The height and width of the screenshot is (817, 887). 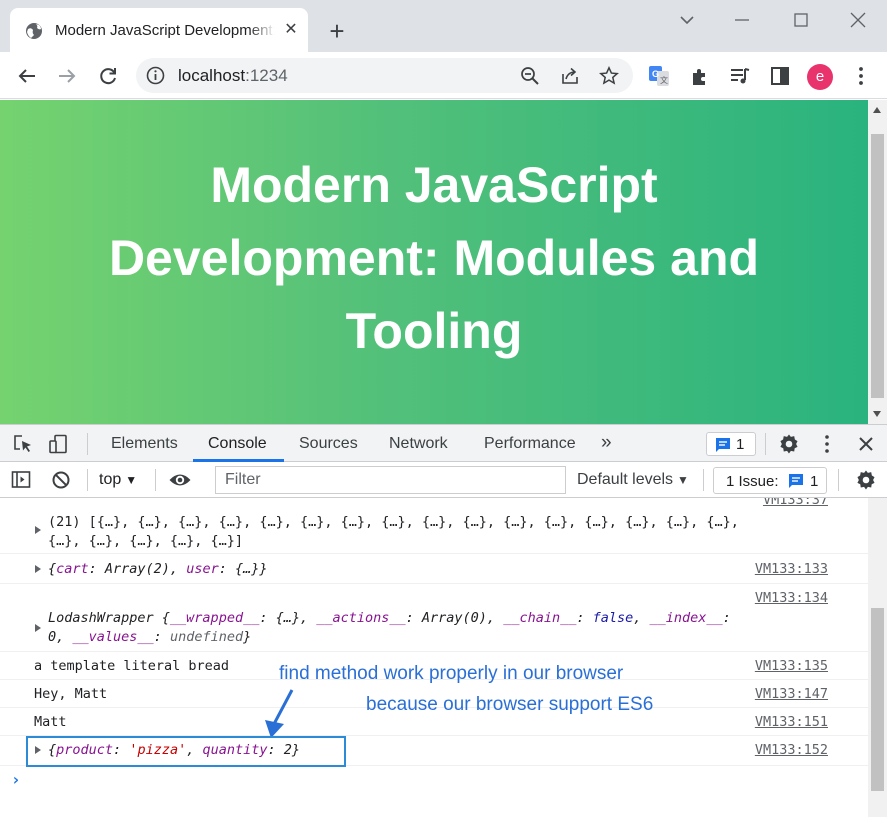 I want to click on side-panel-icon, so click(x=780, y=76).